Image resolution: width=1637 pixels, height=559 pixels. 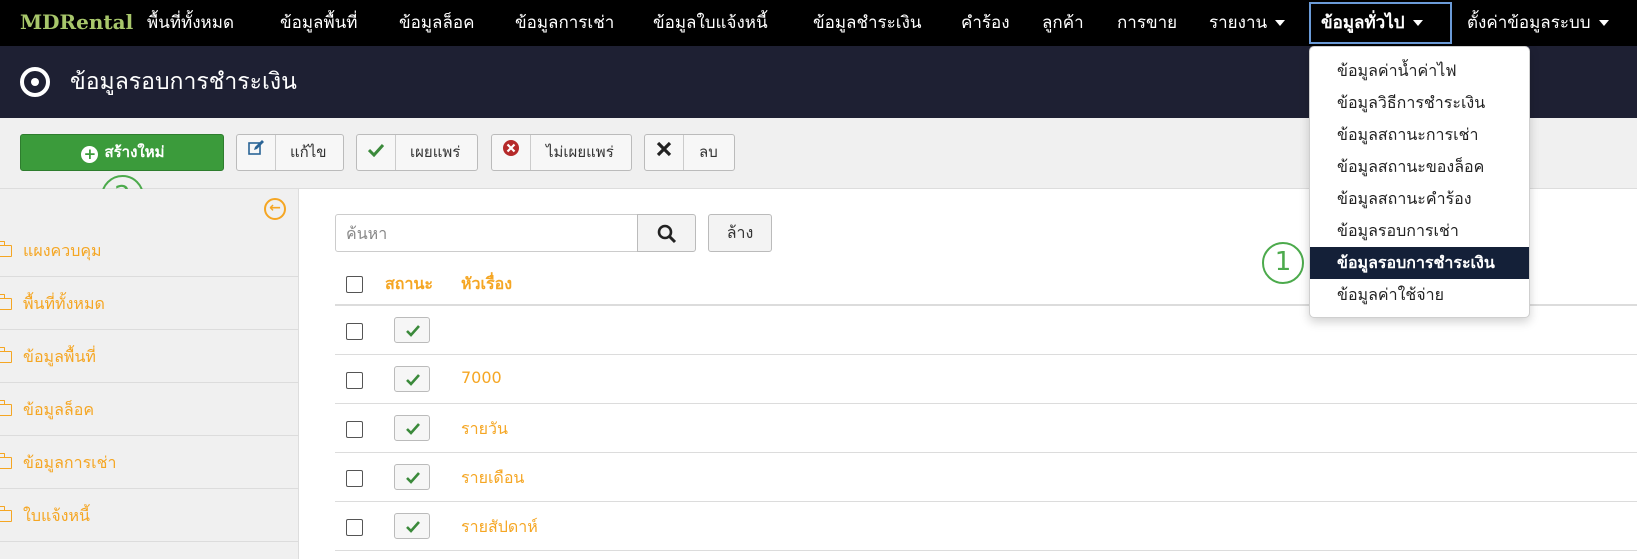 I want to click on row-title-link: 7000, so click(x=481, y=377).